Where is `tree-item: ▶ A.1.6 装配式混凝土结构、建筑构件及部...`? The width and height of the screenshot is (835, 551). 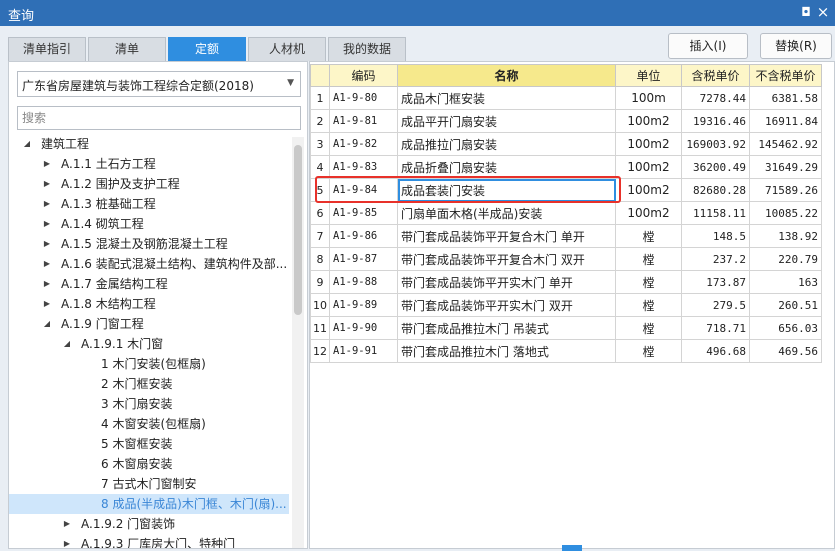 tree-item: ▶ A.1.6 装配式混凝土结构、建筑构件及部... is located at coordinates (149, 264).